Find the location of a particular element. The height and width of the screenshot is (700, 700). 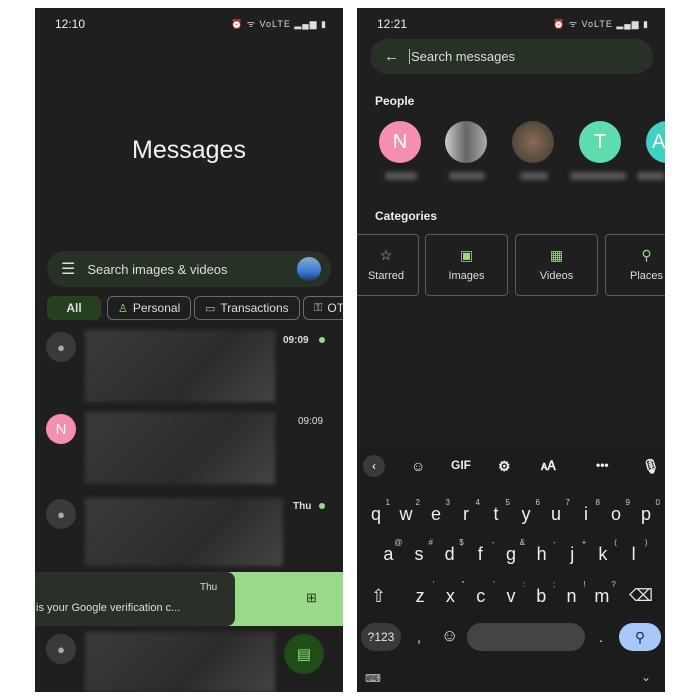

chip-all: All is located at coordinates (74, 308).